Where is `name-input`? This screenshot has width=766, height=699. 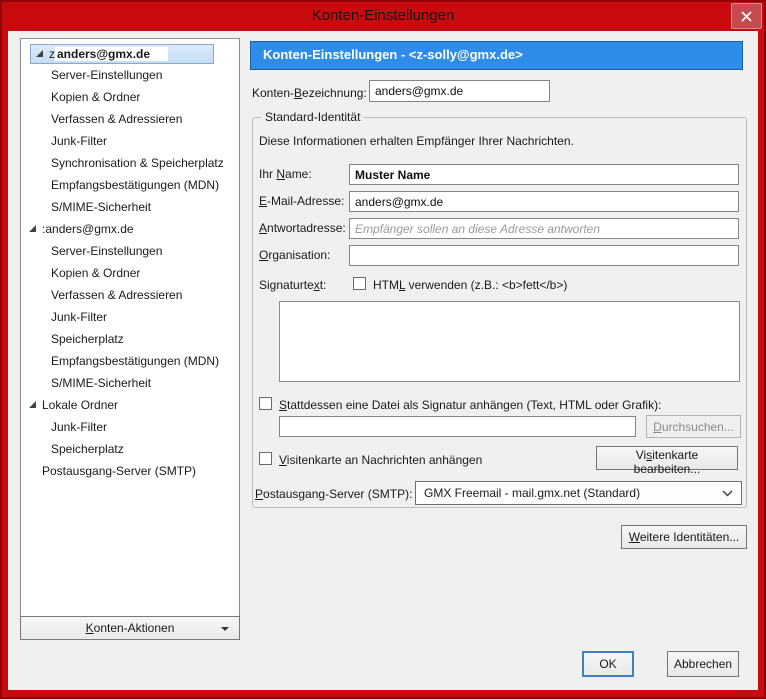 name-input is located at coordinates (544, 174).